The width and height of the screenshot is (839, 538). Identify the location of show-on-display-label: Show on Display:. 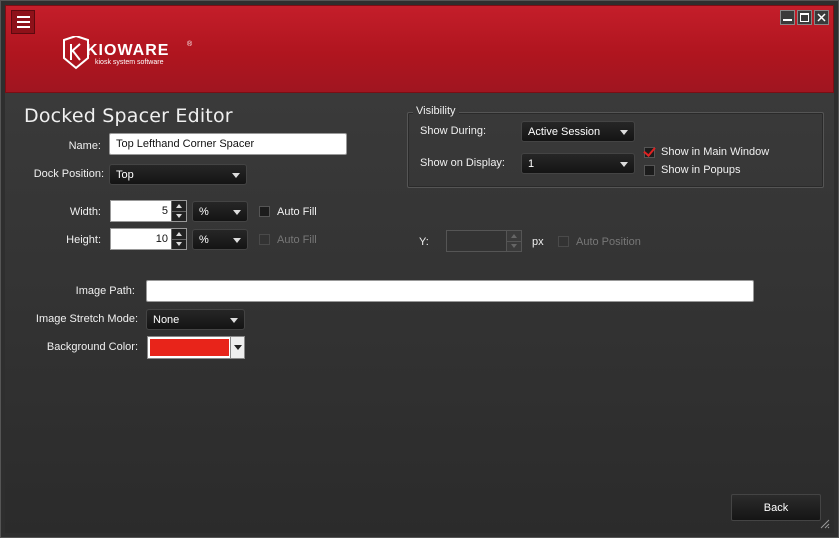
(462, 163).